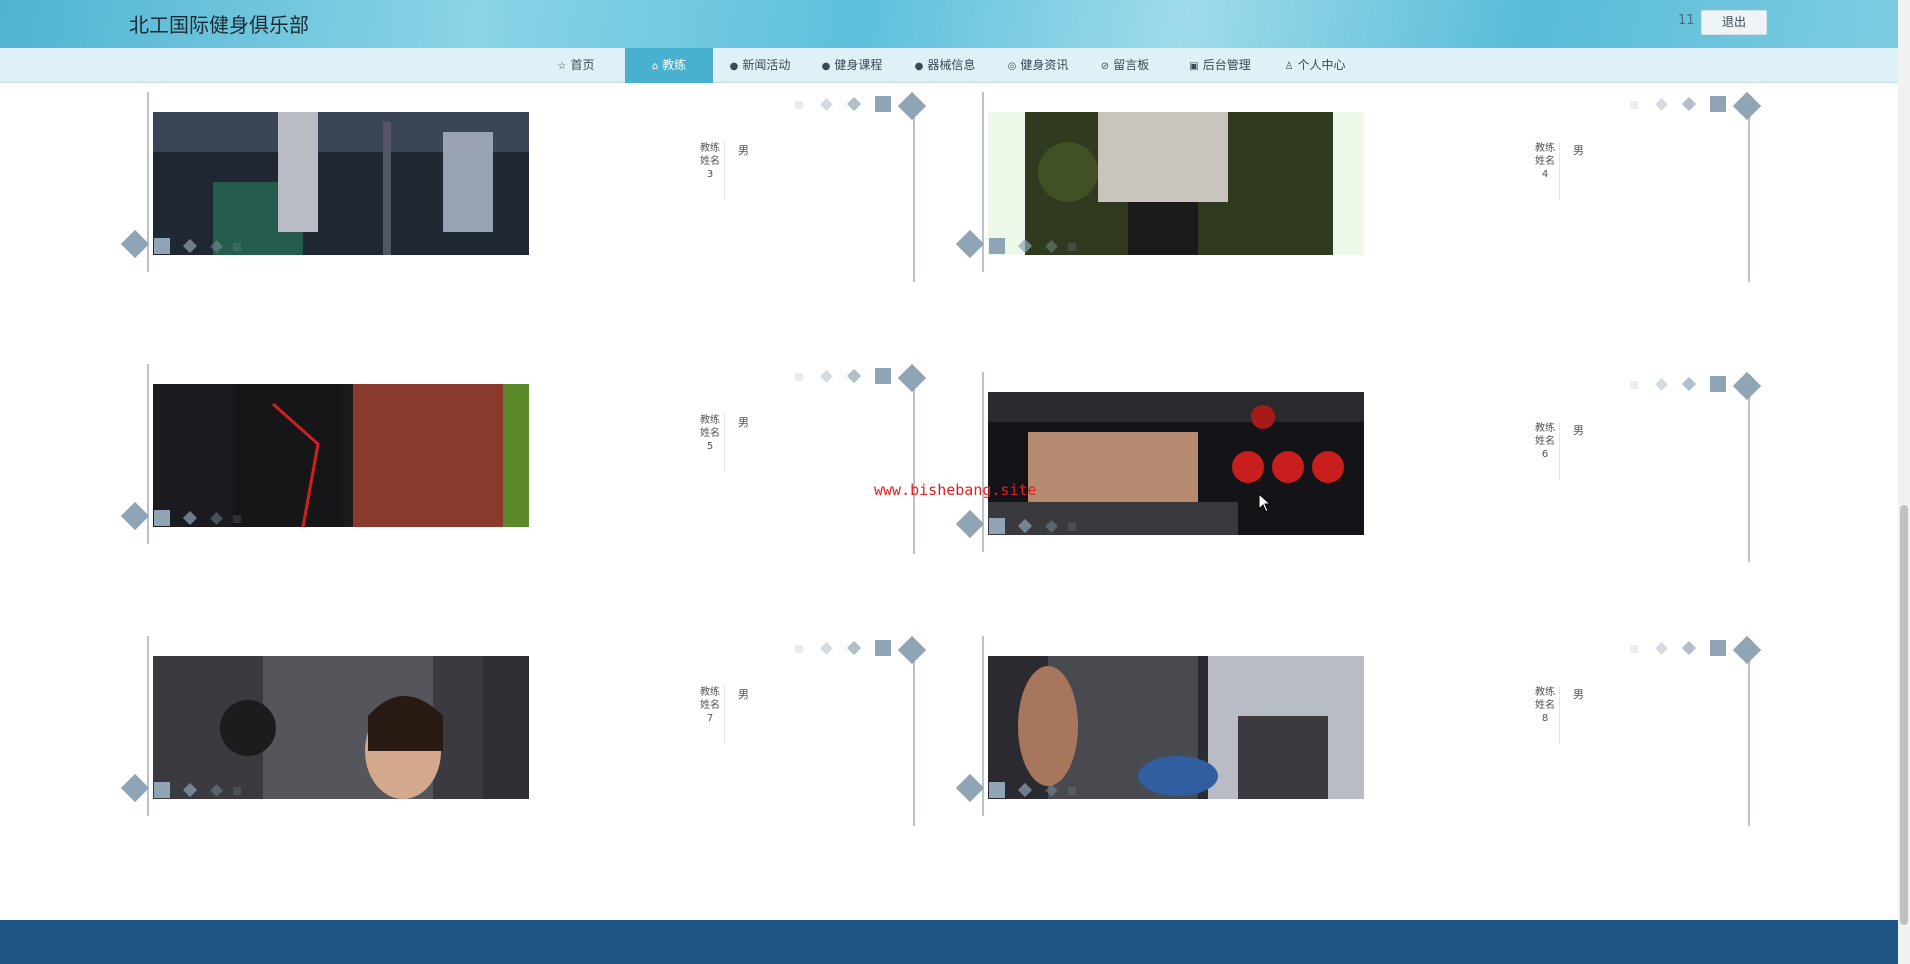  What do you see at coordinates (766, 65) in the screenshot?
I see `nav-item-label: 新闻活动` at bounding box center [766, 65].